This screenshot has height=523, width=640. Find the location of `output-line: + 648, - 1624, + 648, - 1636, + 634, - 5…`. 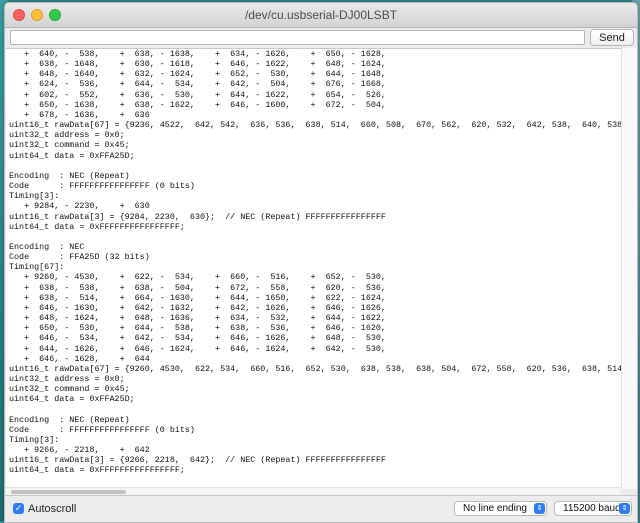

output-line: + 648, - 1624, + 648, - 1636, + 634, - 5… is located at coordinates (197, 318).